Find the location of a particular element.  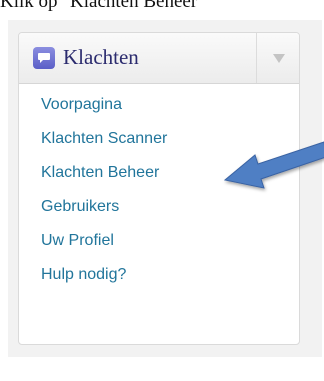

menu-title: Klachten is located at coordinates (101, 57).